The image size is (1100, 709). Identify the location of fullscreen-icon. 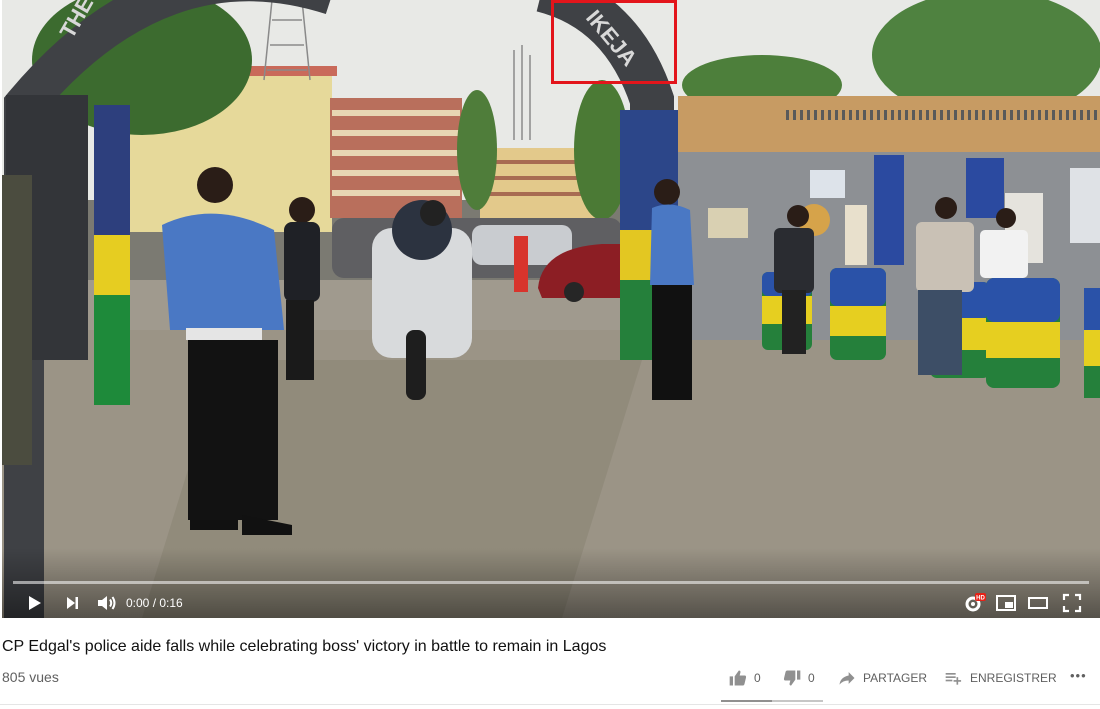
(1072, 603).